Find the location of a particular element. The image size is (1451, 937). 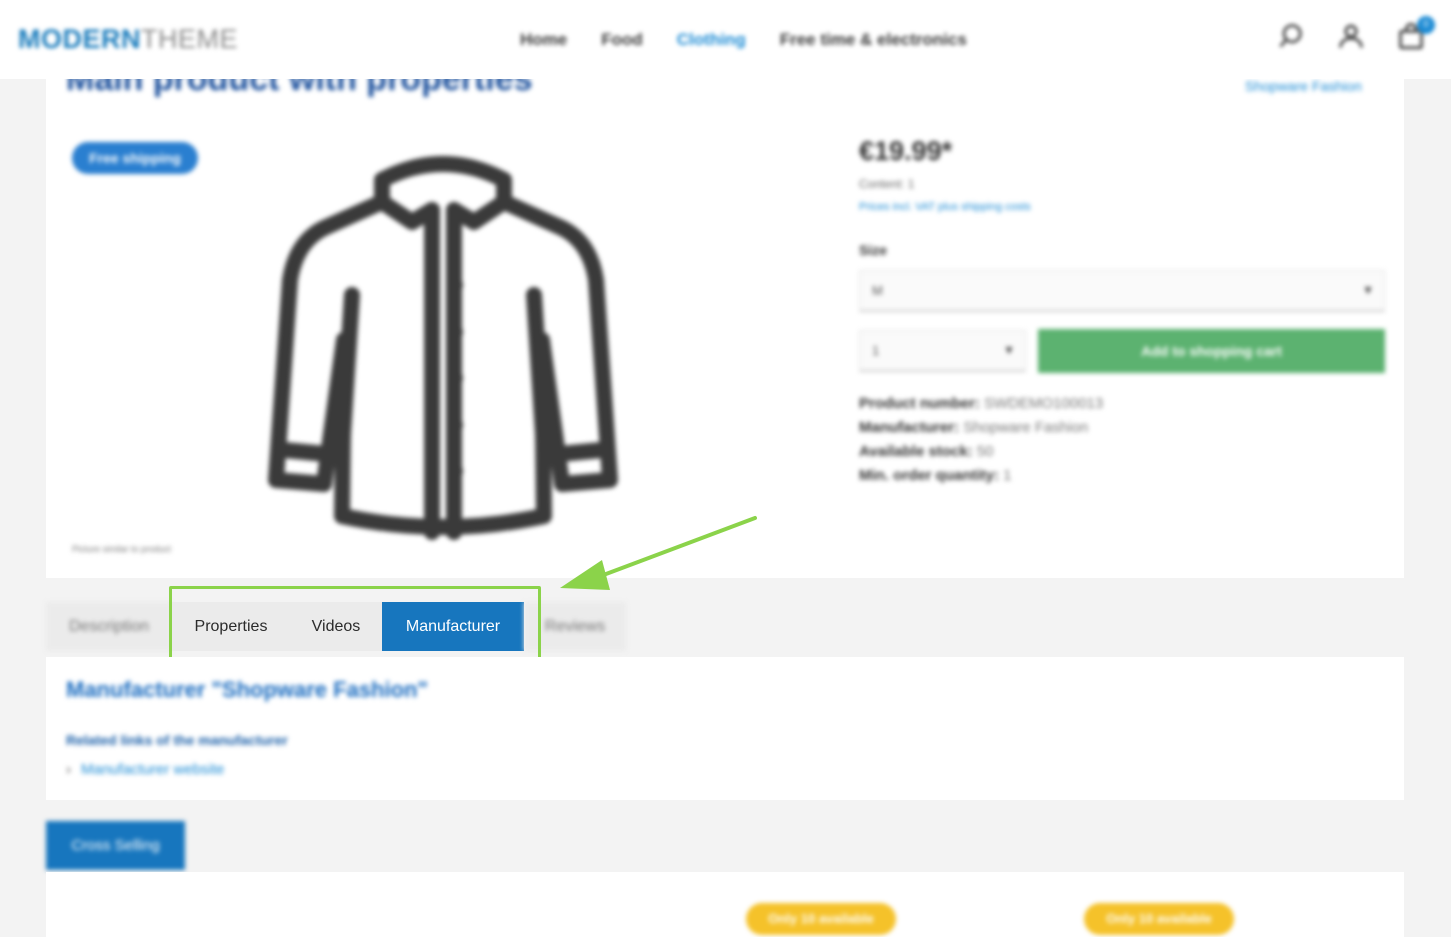

header-actions: 0 is located at coordinates (1356, 36).